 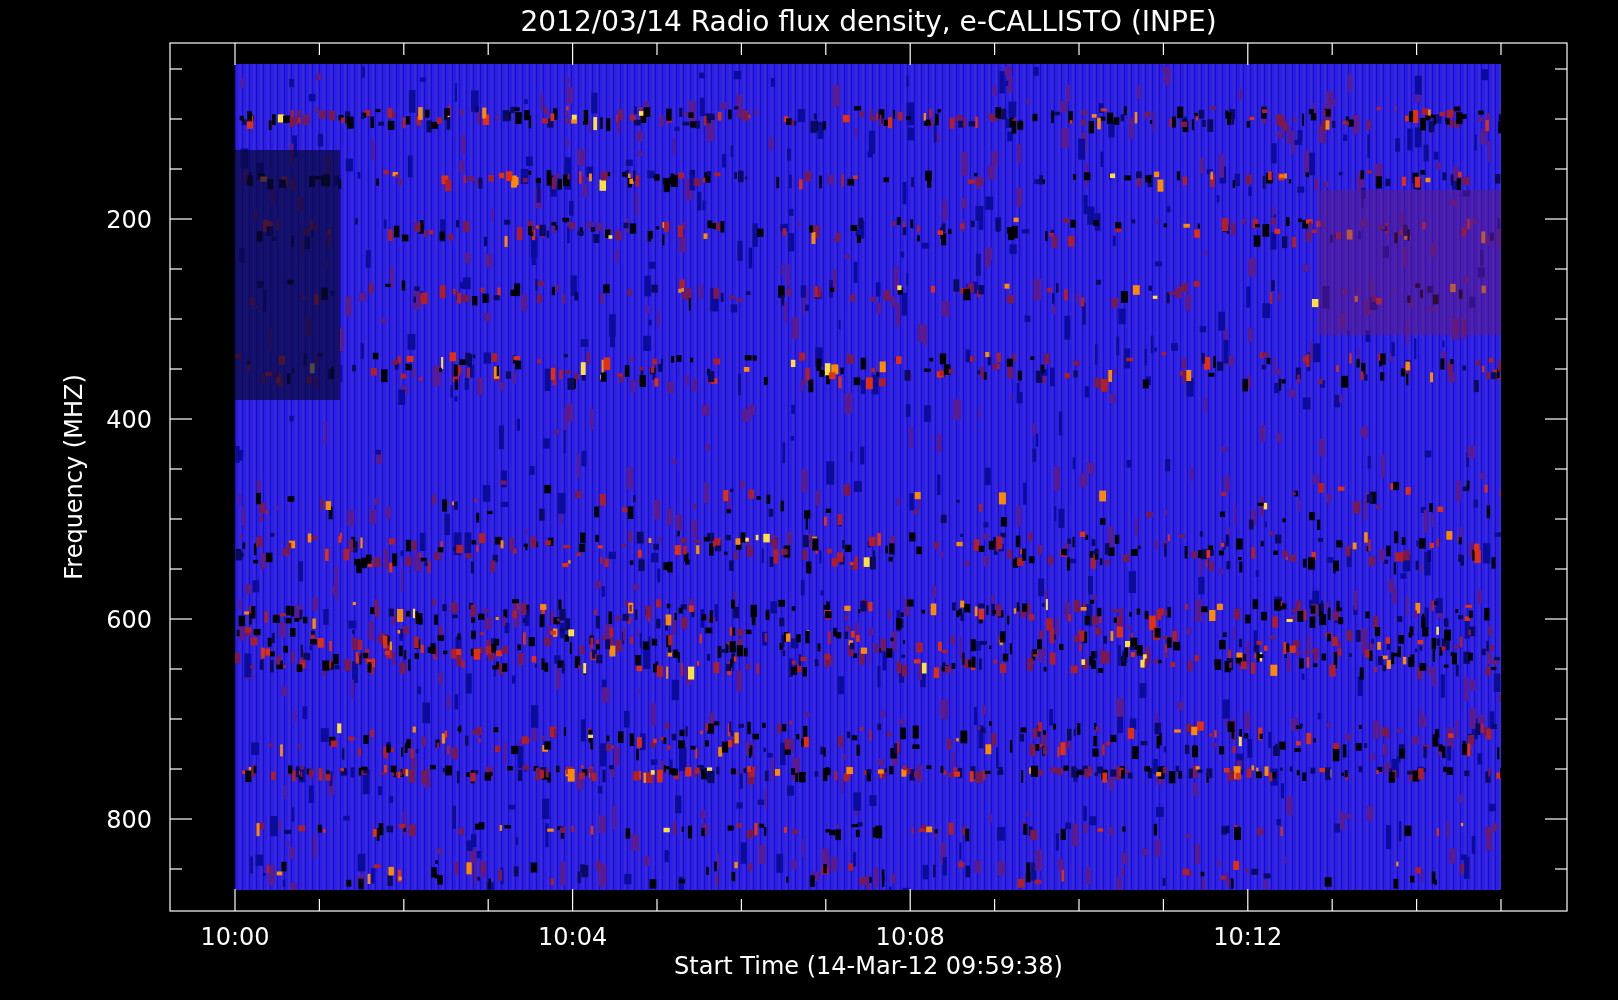 What do you see at coordinates (129, 220) in the screenshot?
I see `tick-label: 200` at bounding box center [129, 220].